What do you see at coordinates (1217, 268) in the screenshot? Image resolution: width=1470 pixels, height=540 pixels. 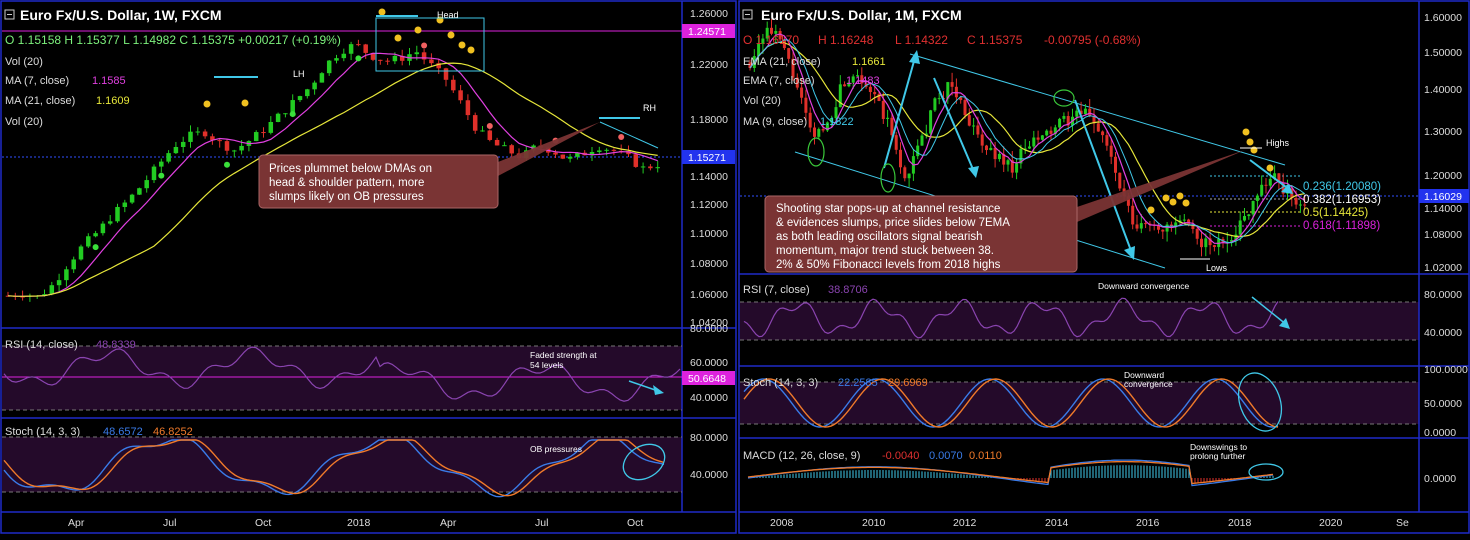 I see `right-lows-label: Lows` at bounding box center [1217, 268].